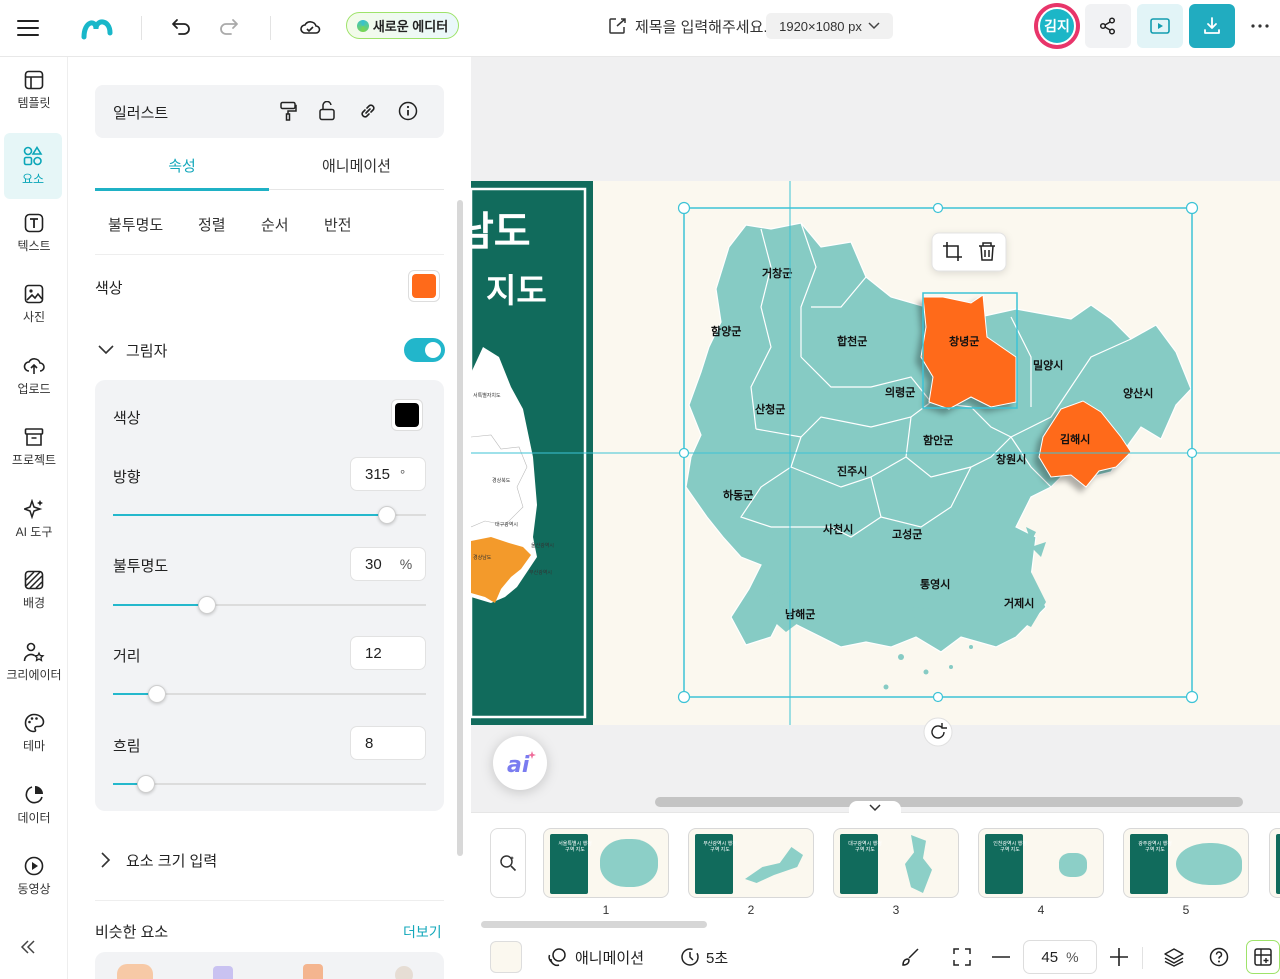  I want to click on shadow-settings: 색상 방향 315 ° 불투명도 30 % 거리 12 흐림 8, so click(269, 595).